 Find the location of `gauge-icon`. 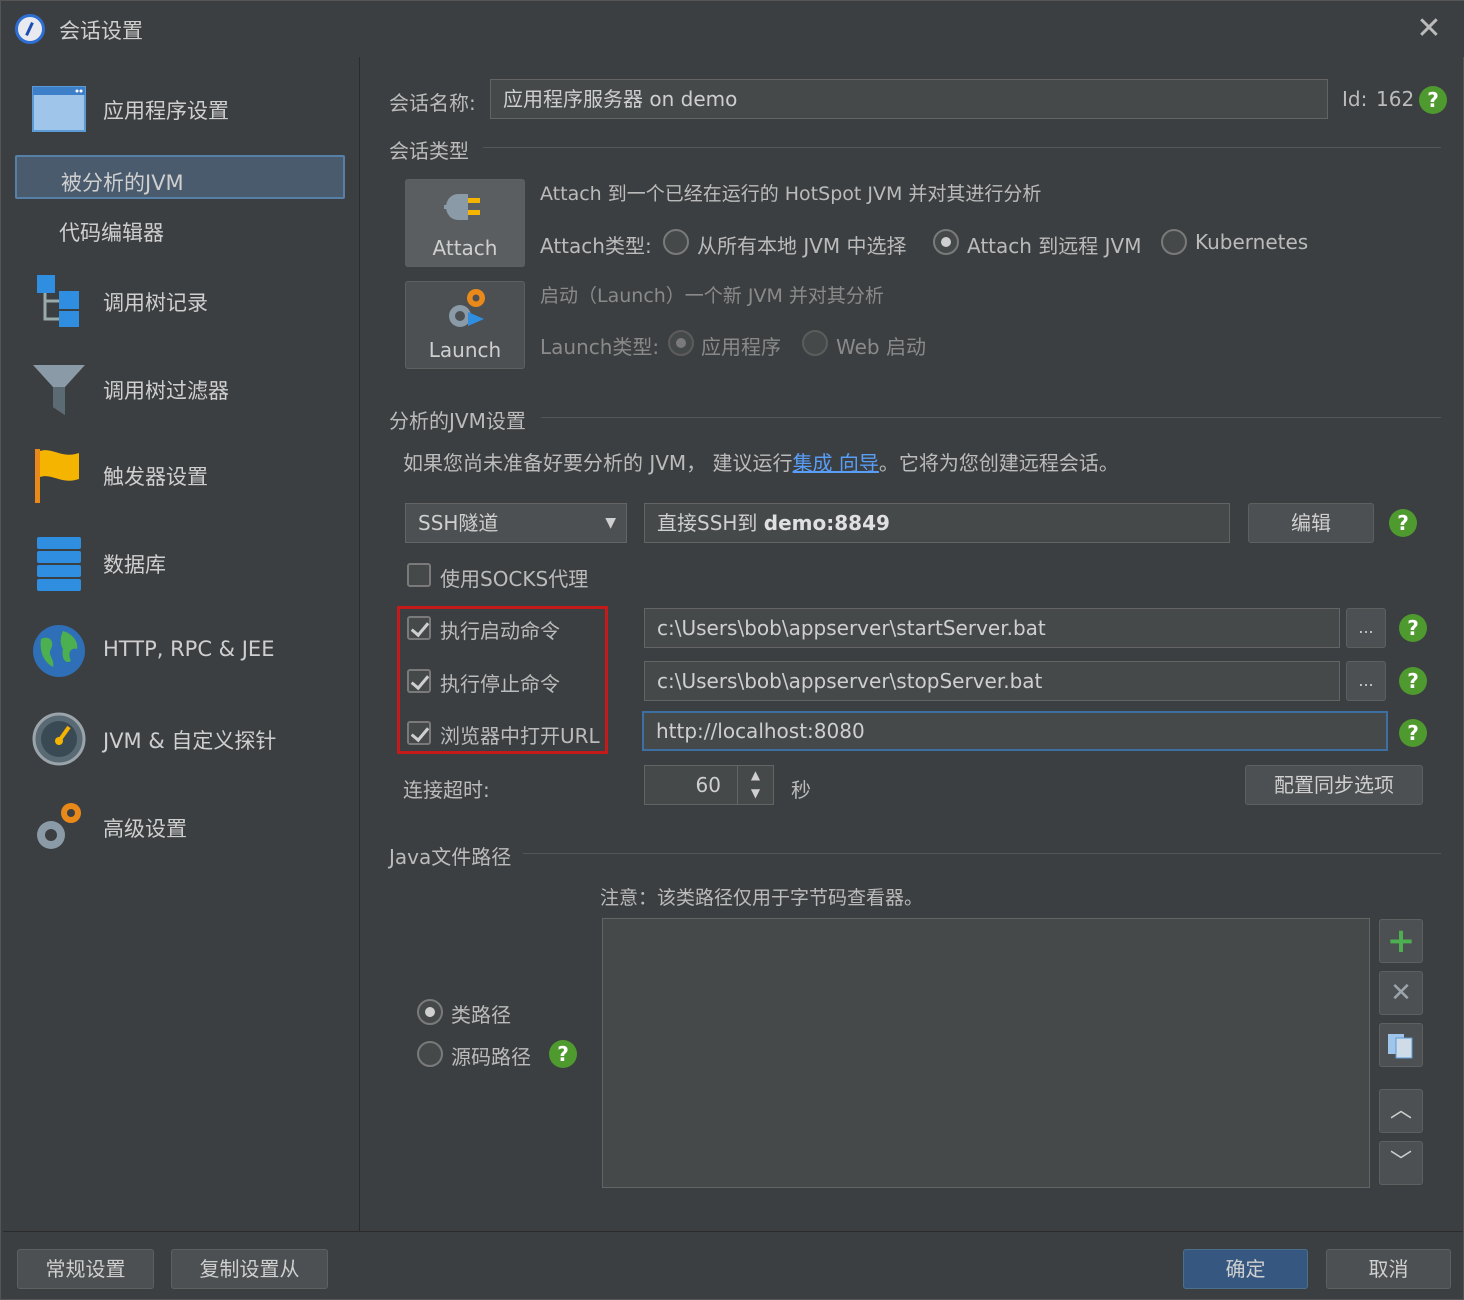

gauge-icon is located at coordinates (59, 739).